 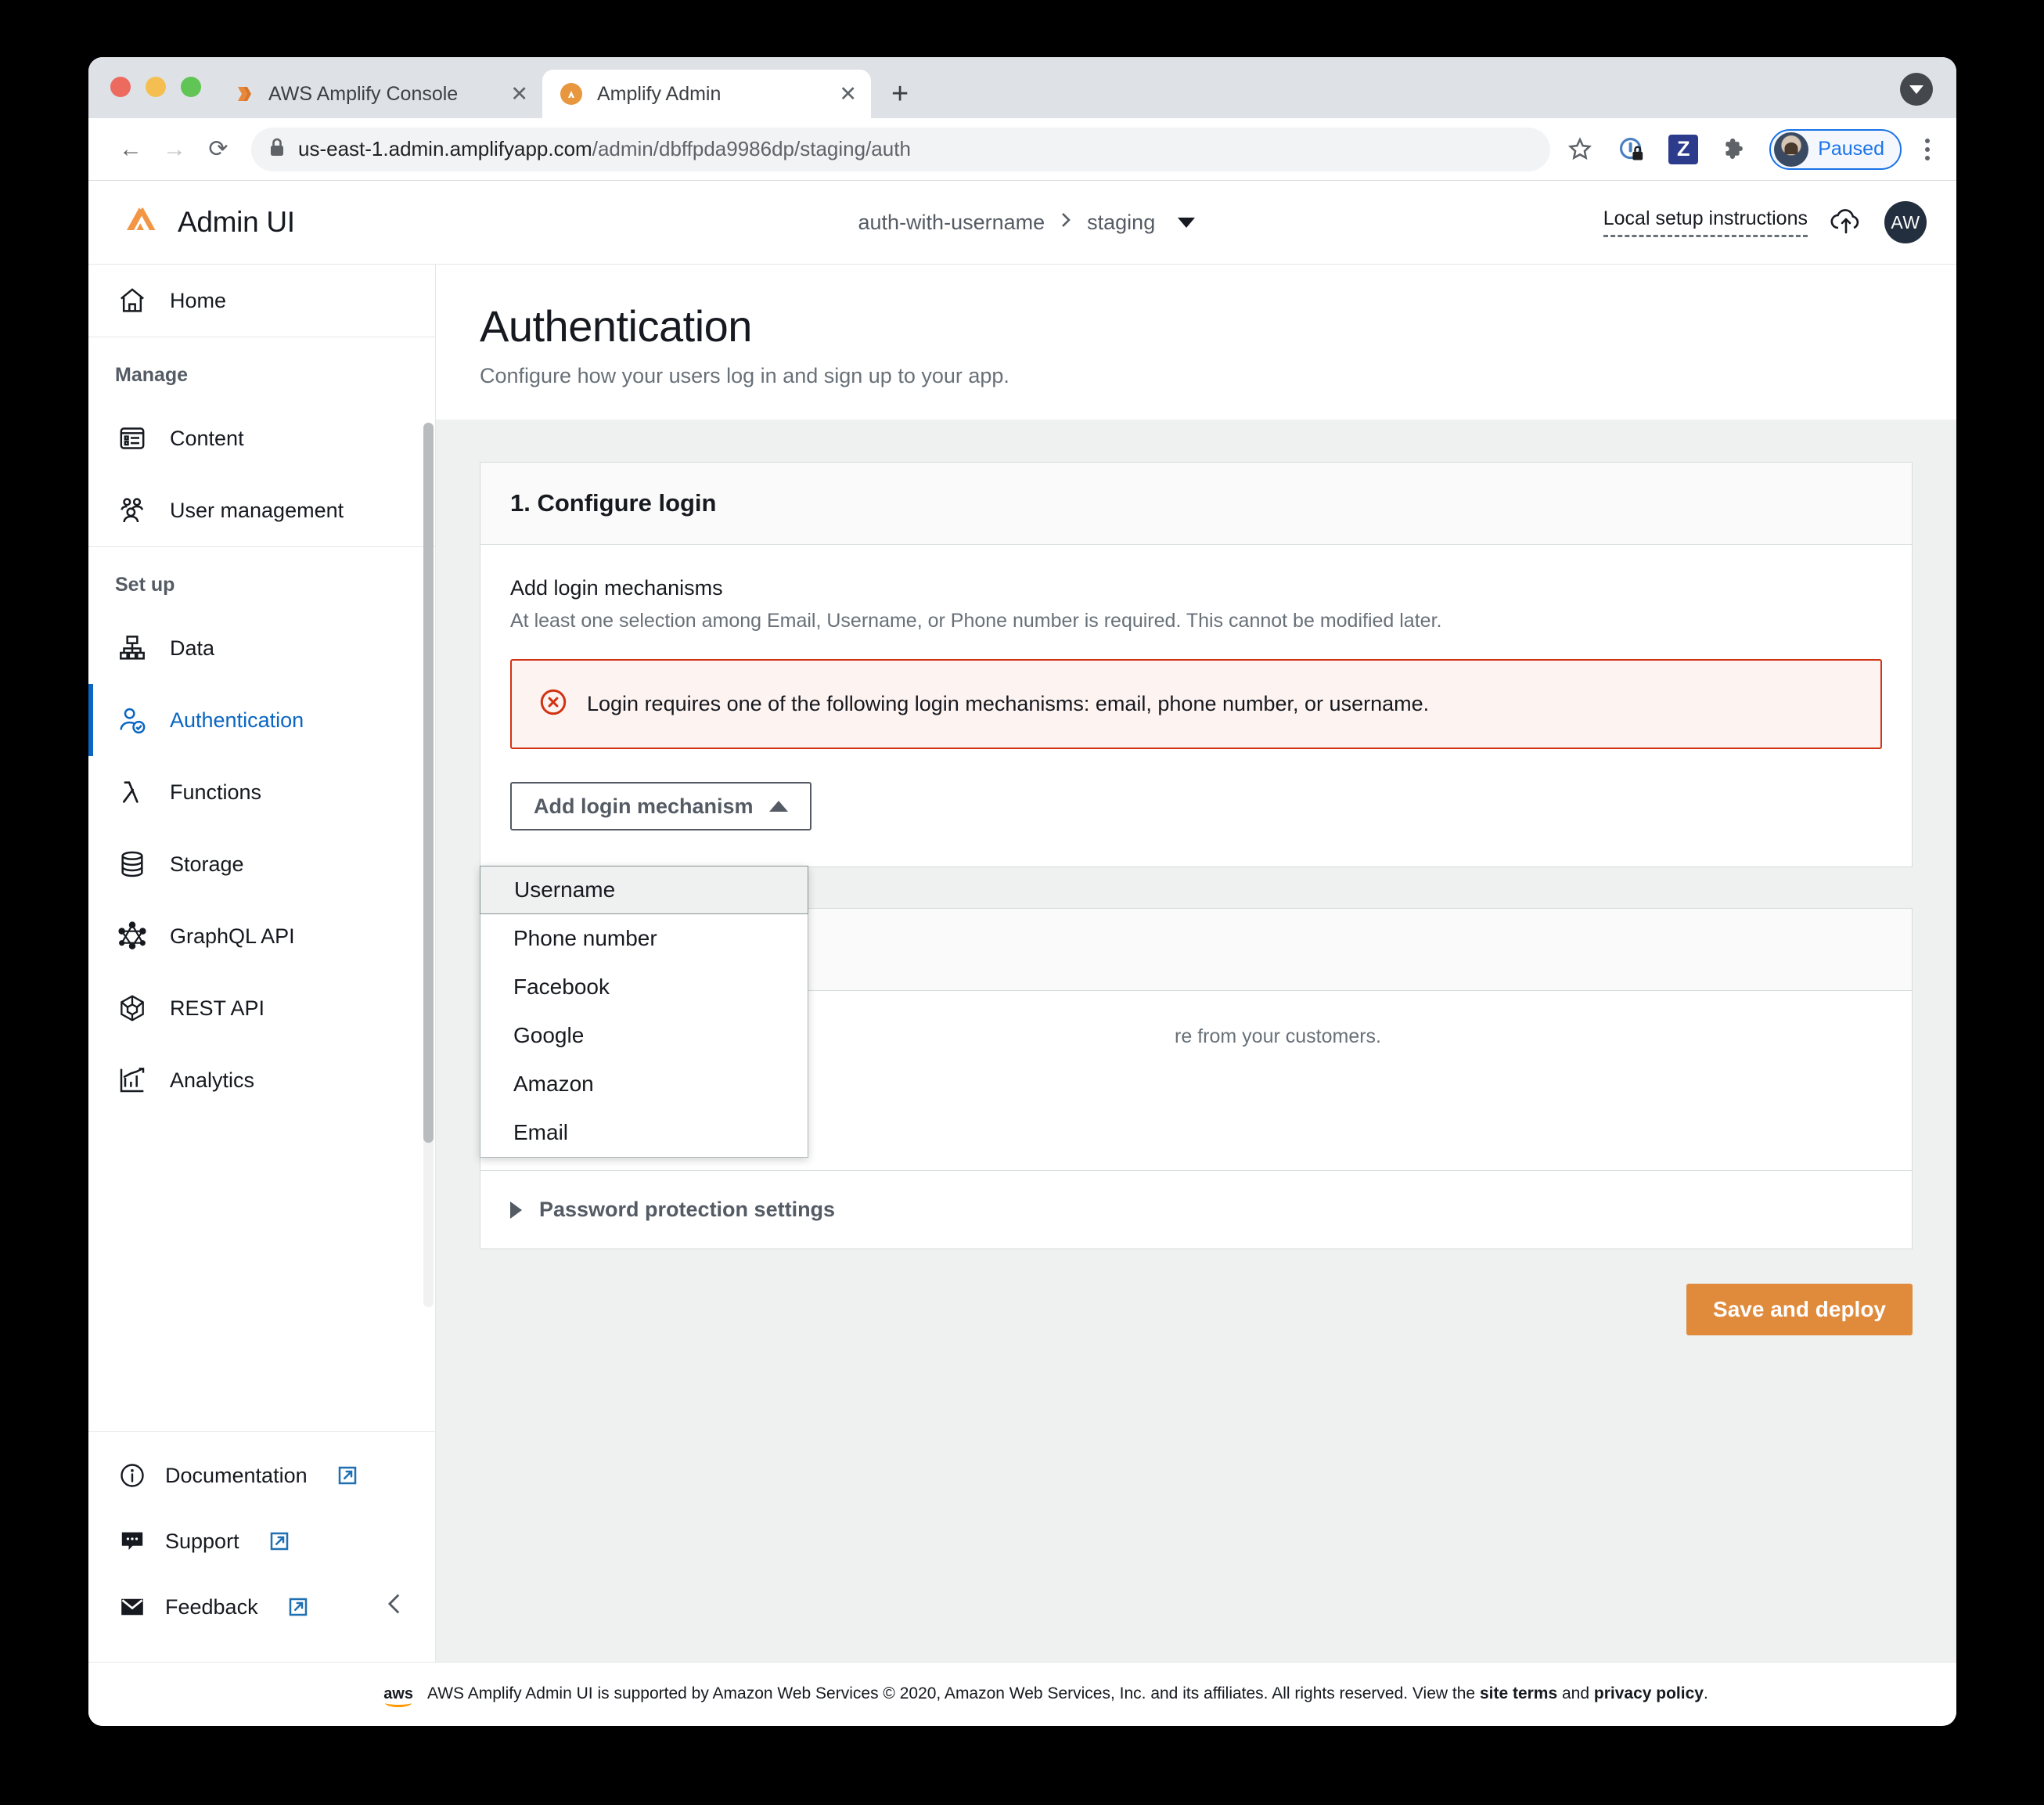 I want to click on sidebar-item-graphql-api: GraphQL API, so click(x=261, y=936).